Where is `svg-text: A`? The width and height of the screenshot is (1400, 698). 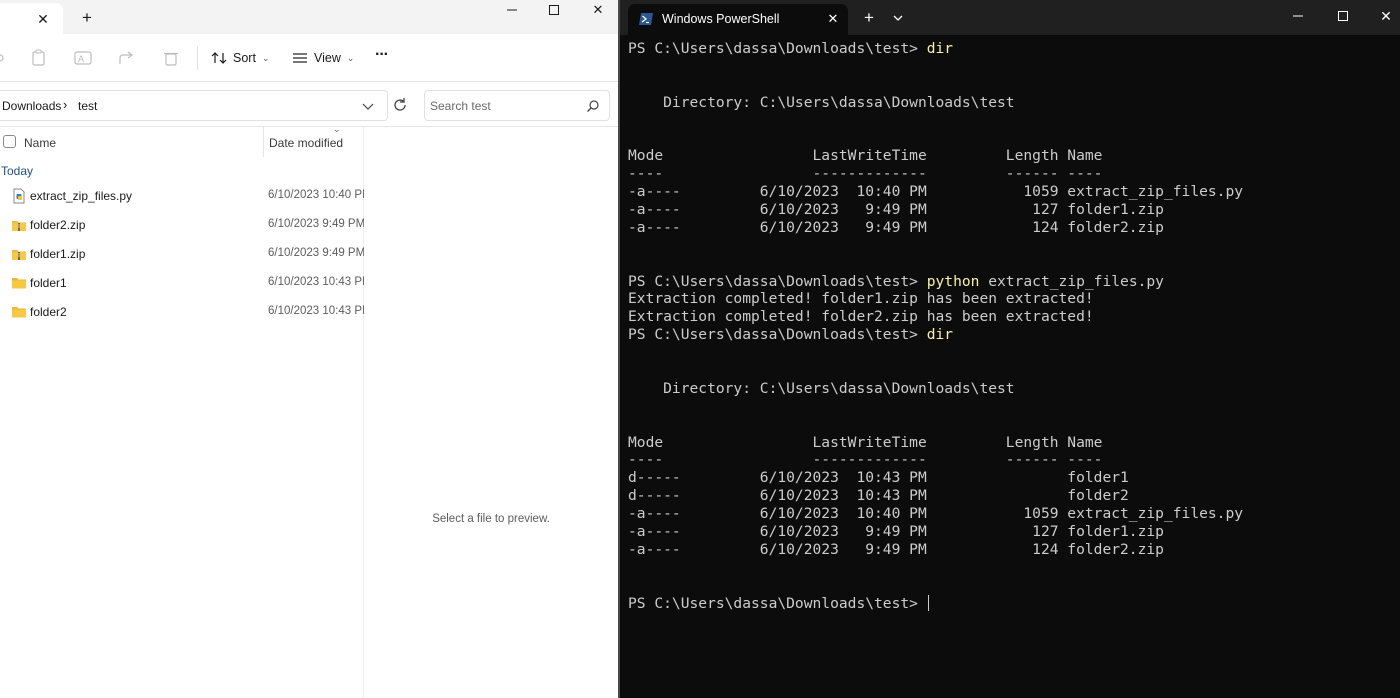 svg-text: A is located at coordinates (81, 59).